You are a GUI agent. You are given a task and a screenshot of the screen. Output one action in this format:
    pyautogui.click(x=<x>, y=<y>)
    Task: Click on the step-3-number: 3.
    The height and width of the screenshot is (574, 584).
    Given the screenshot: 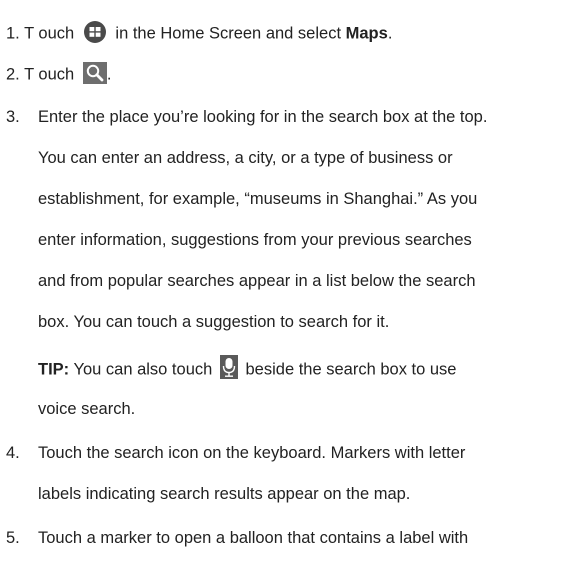 What is the action you would take?
    pyautogui.click(x=13, y=117)
    